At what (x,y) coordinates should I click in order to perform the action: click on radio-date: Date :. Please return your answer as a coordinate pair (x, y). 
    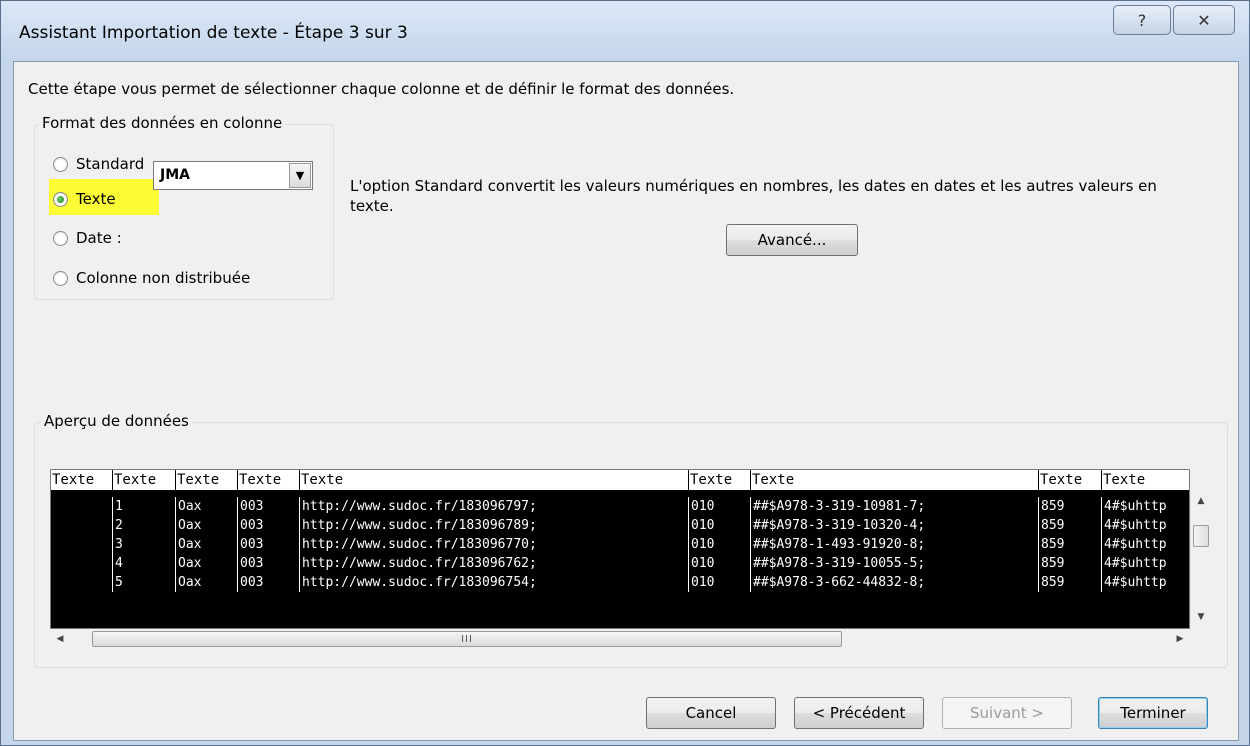
    Looking at the image, I should click on (87, 238).